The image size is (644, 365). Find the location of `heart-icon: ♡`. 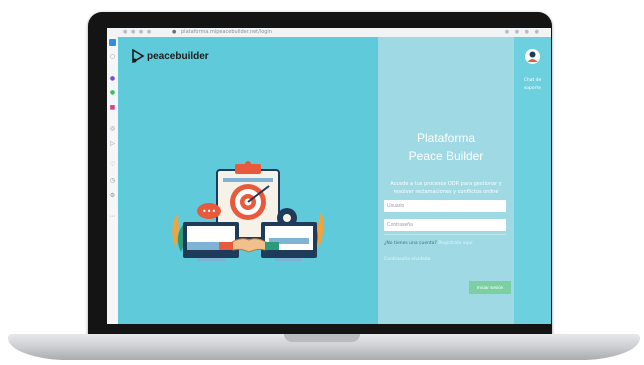

heart-icon: ♡ is located at coordinates (112, 164).